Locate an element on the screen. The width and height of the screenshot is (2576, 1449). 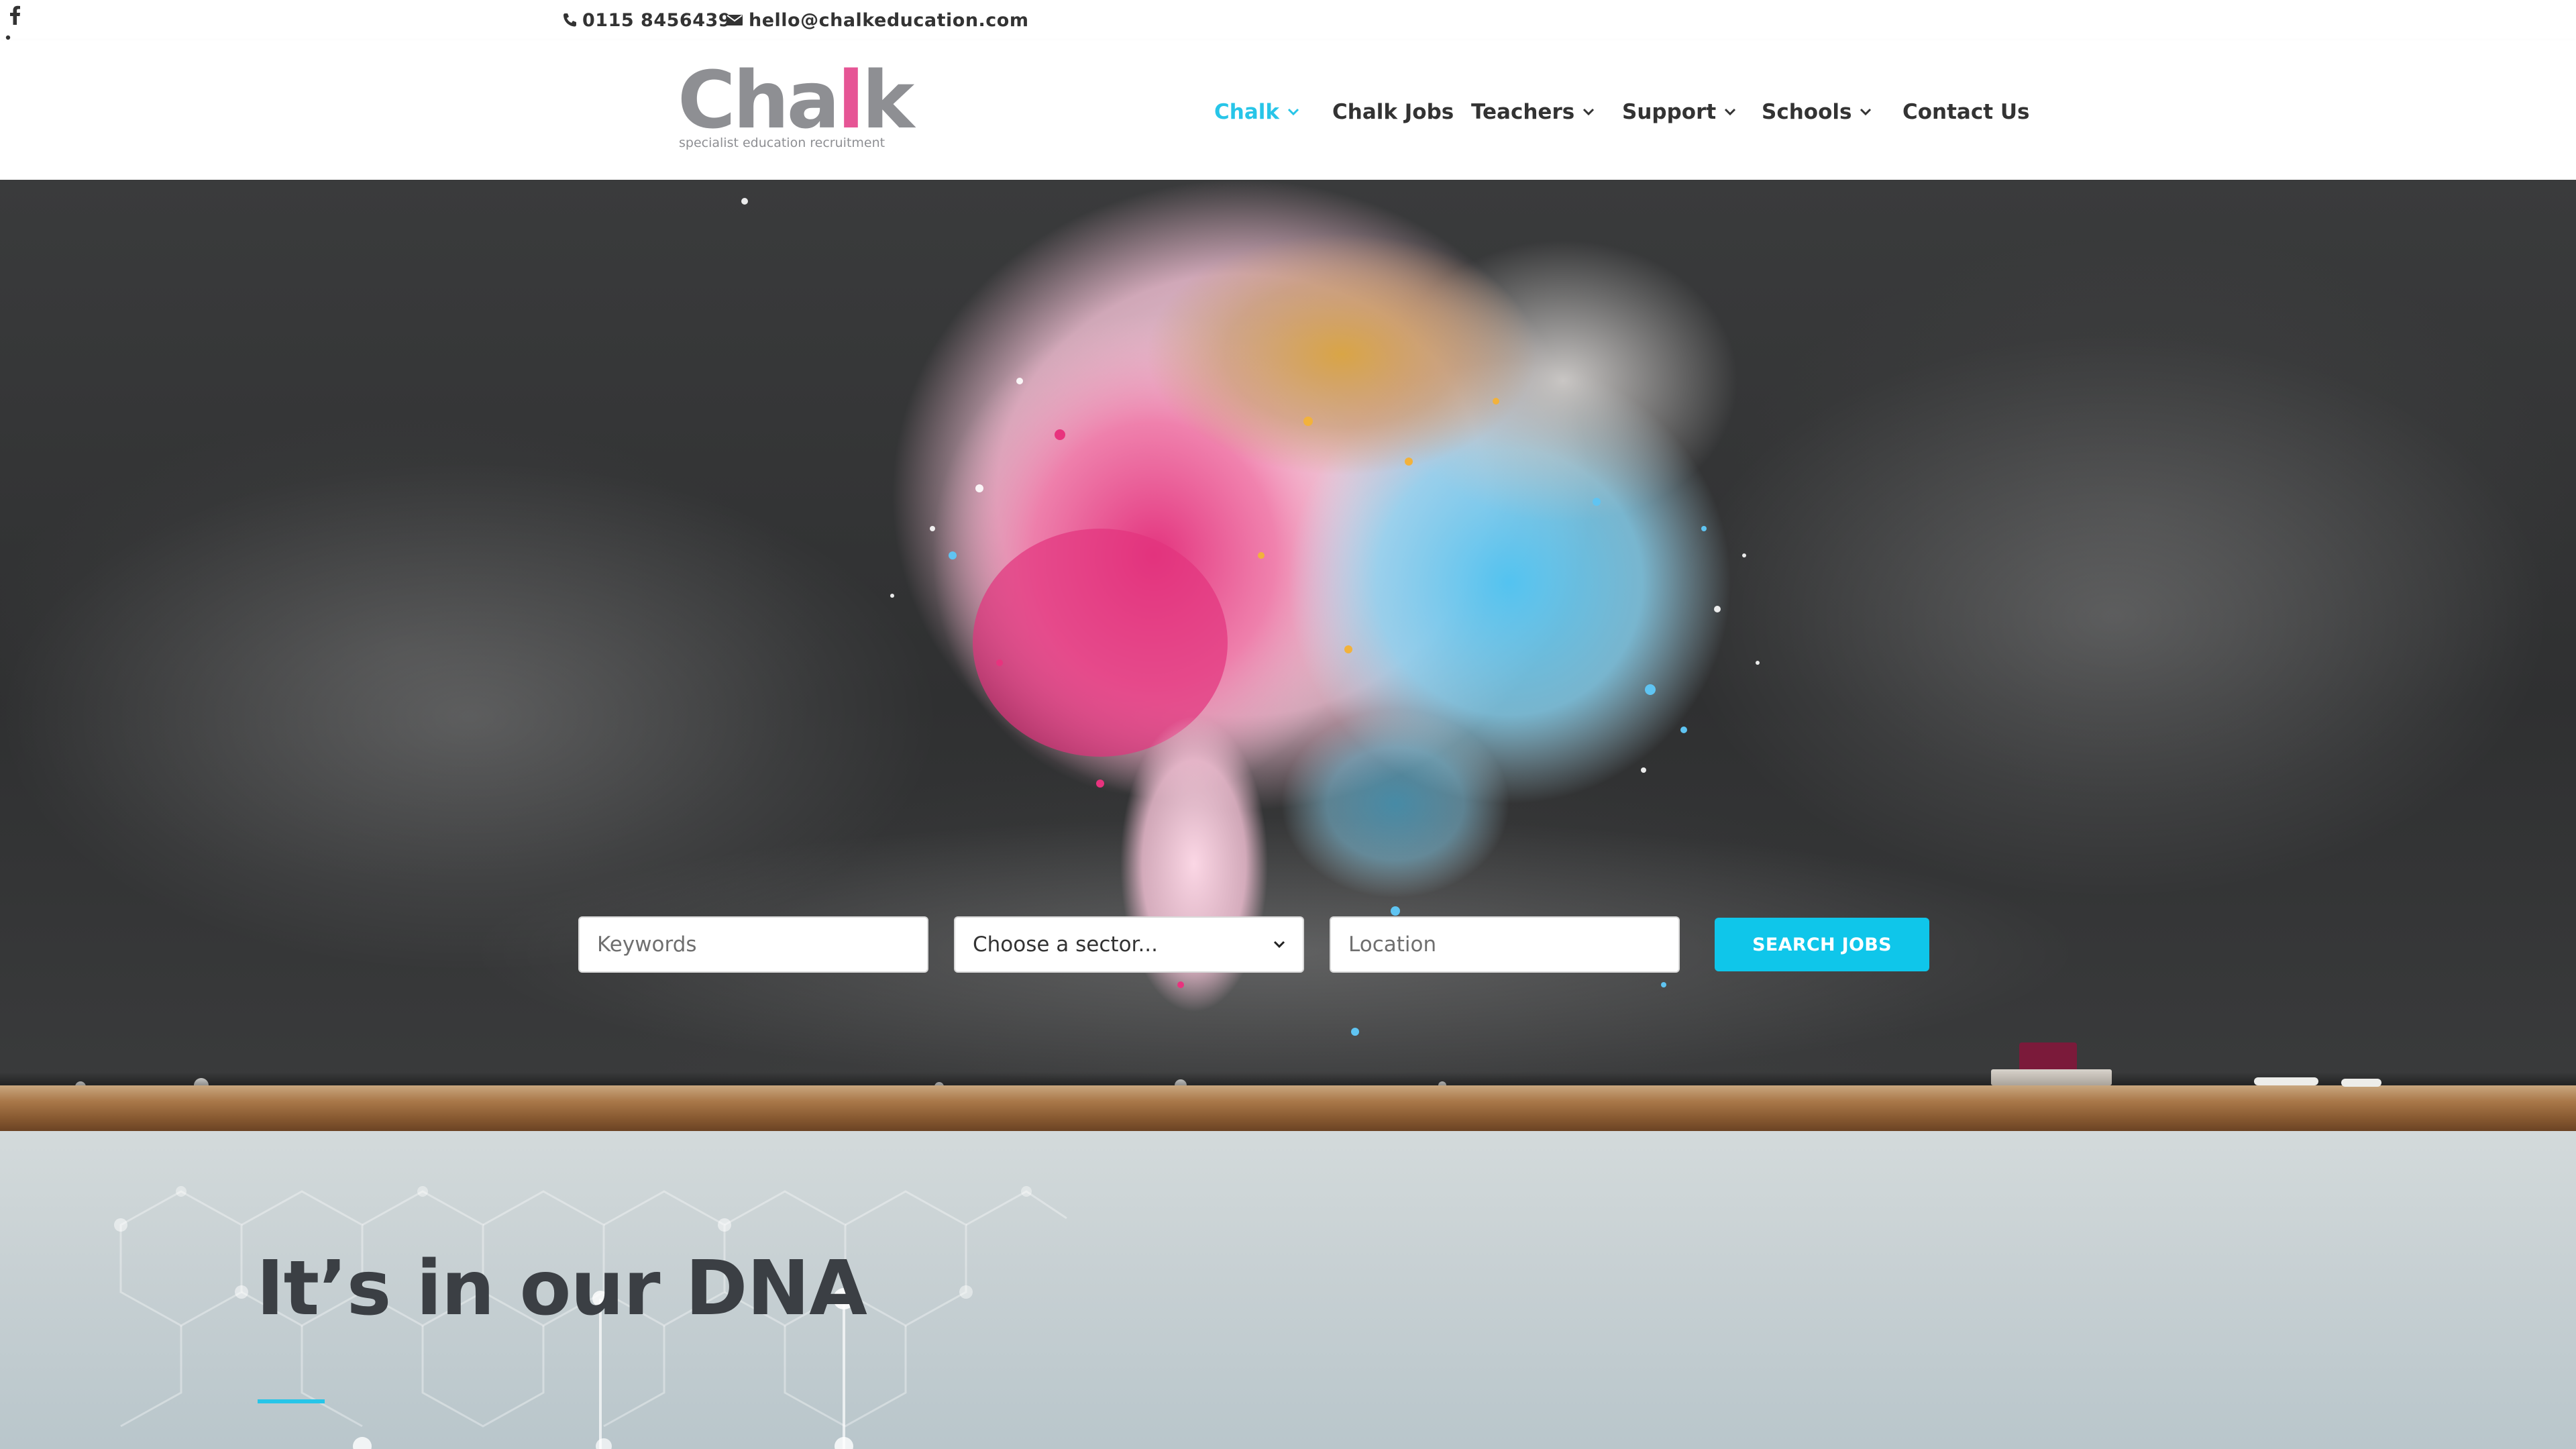
phone-icon is located at coordinates (570, 20).